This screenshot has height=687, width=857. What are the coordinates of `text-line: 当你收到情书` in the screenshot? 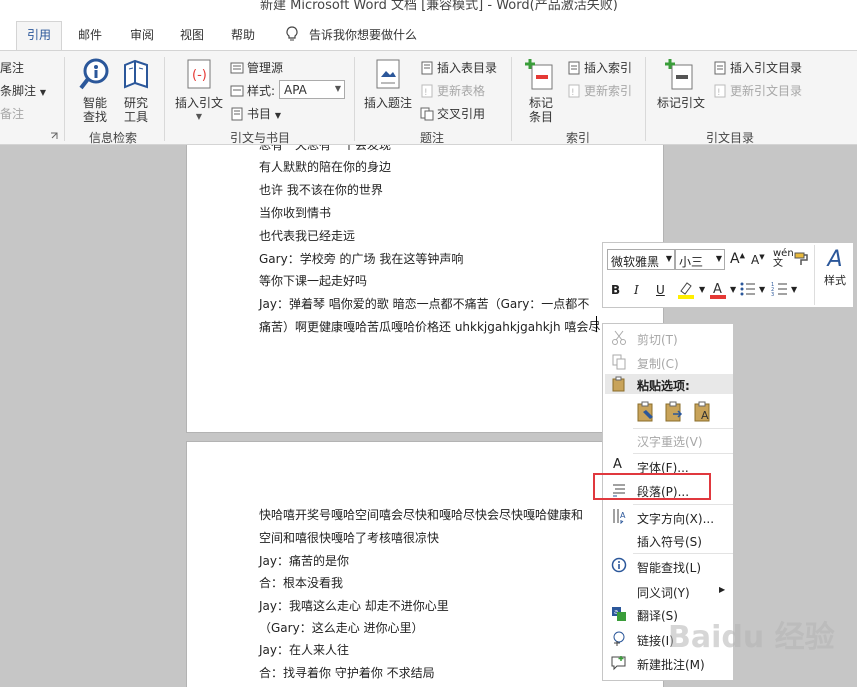 It's located at (295, 212).